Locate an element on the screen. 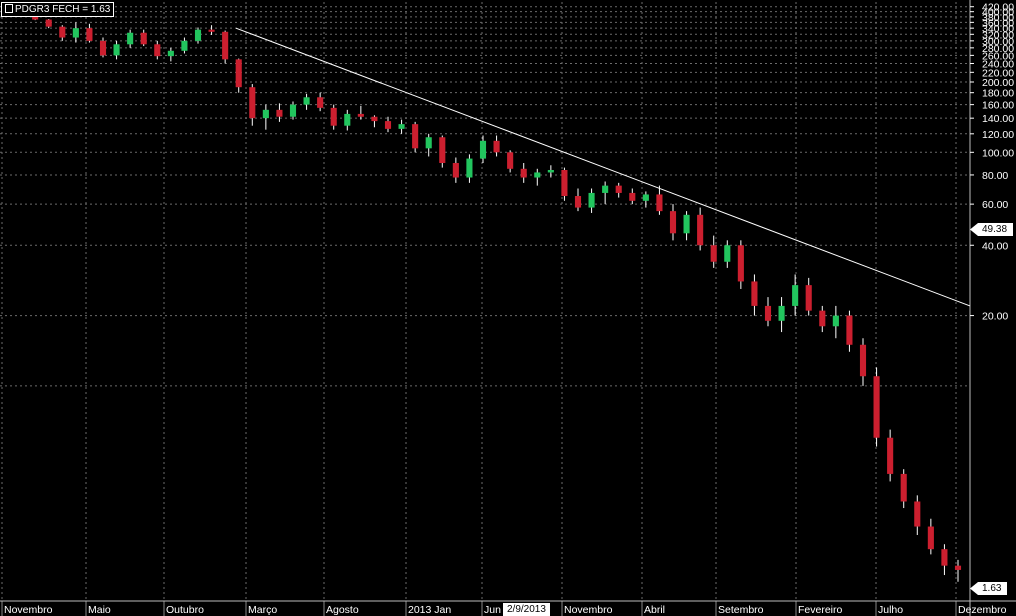 The width and height of the screenshot is (1016, 616). last-price-tag: 1.63 is located at coordinates (989, 588).